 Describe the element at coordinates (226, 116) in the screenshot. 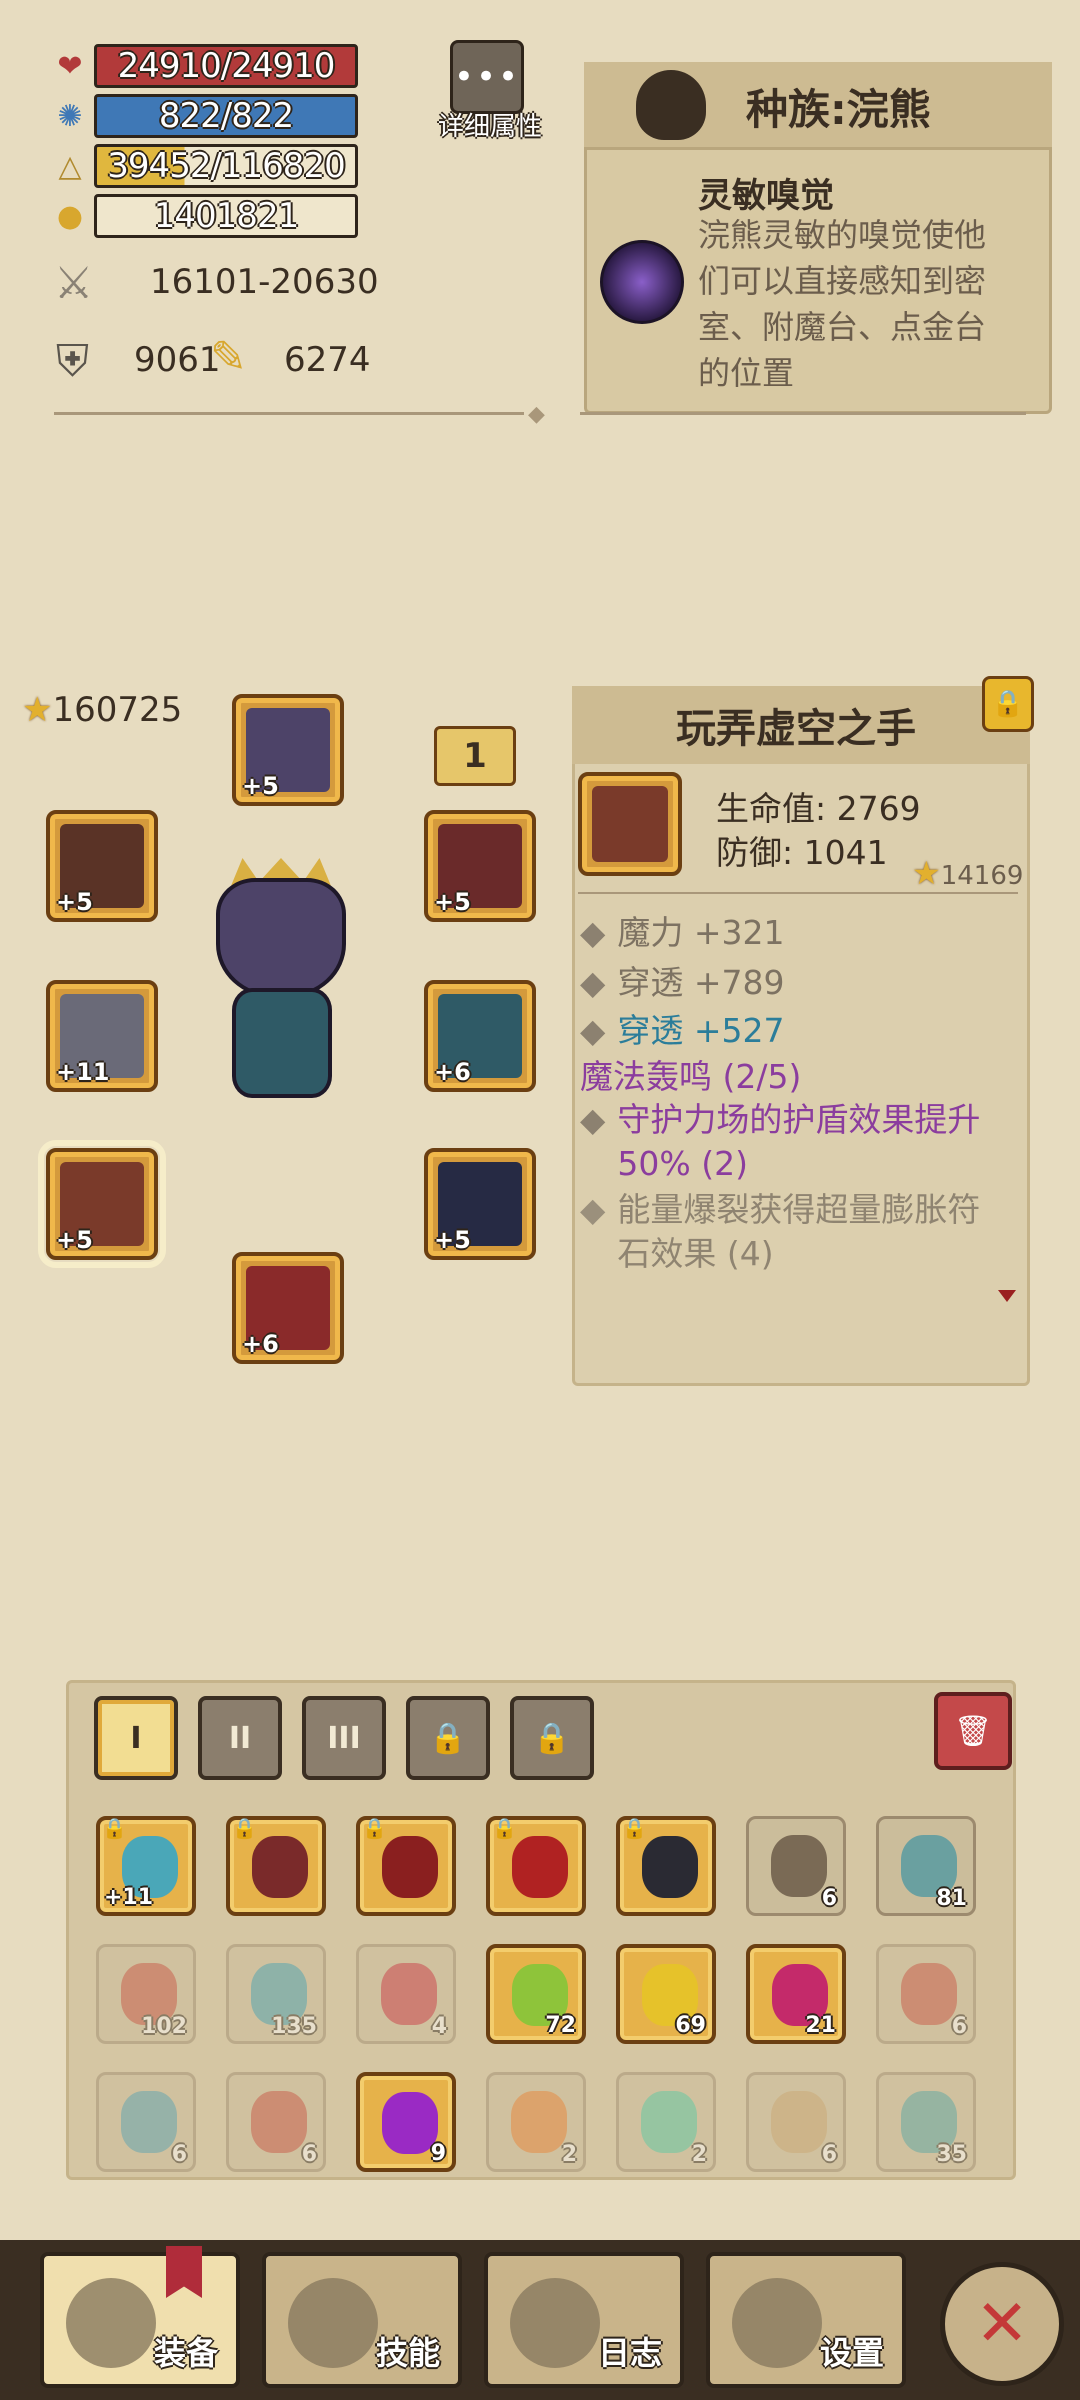

I see `mp-bar: 822/822` at that location.